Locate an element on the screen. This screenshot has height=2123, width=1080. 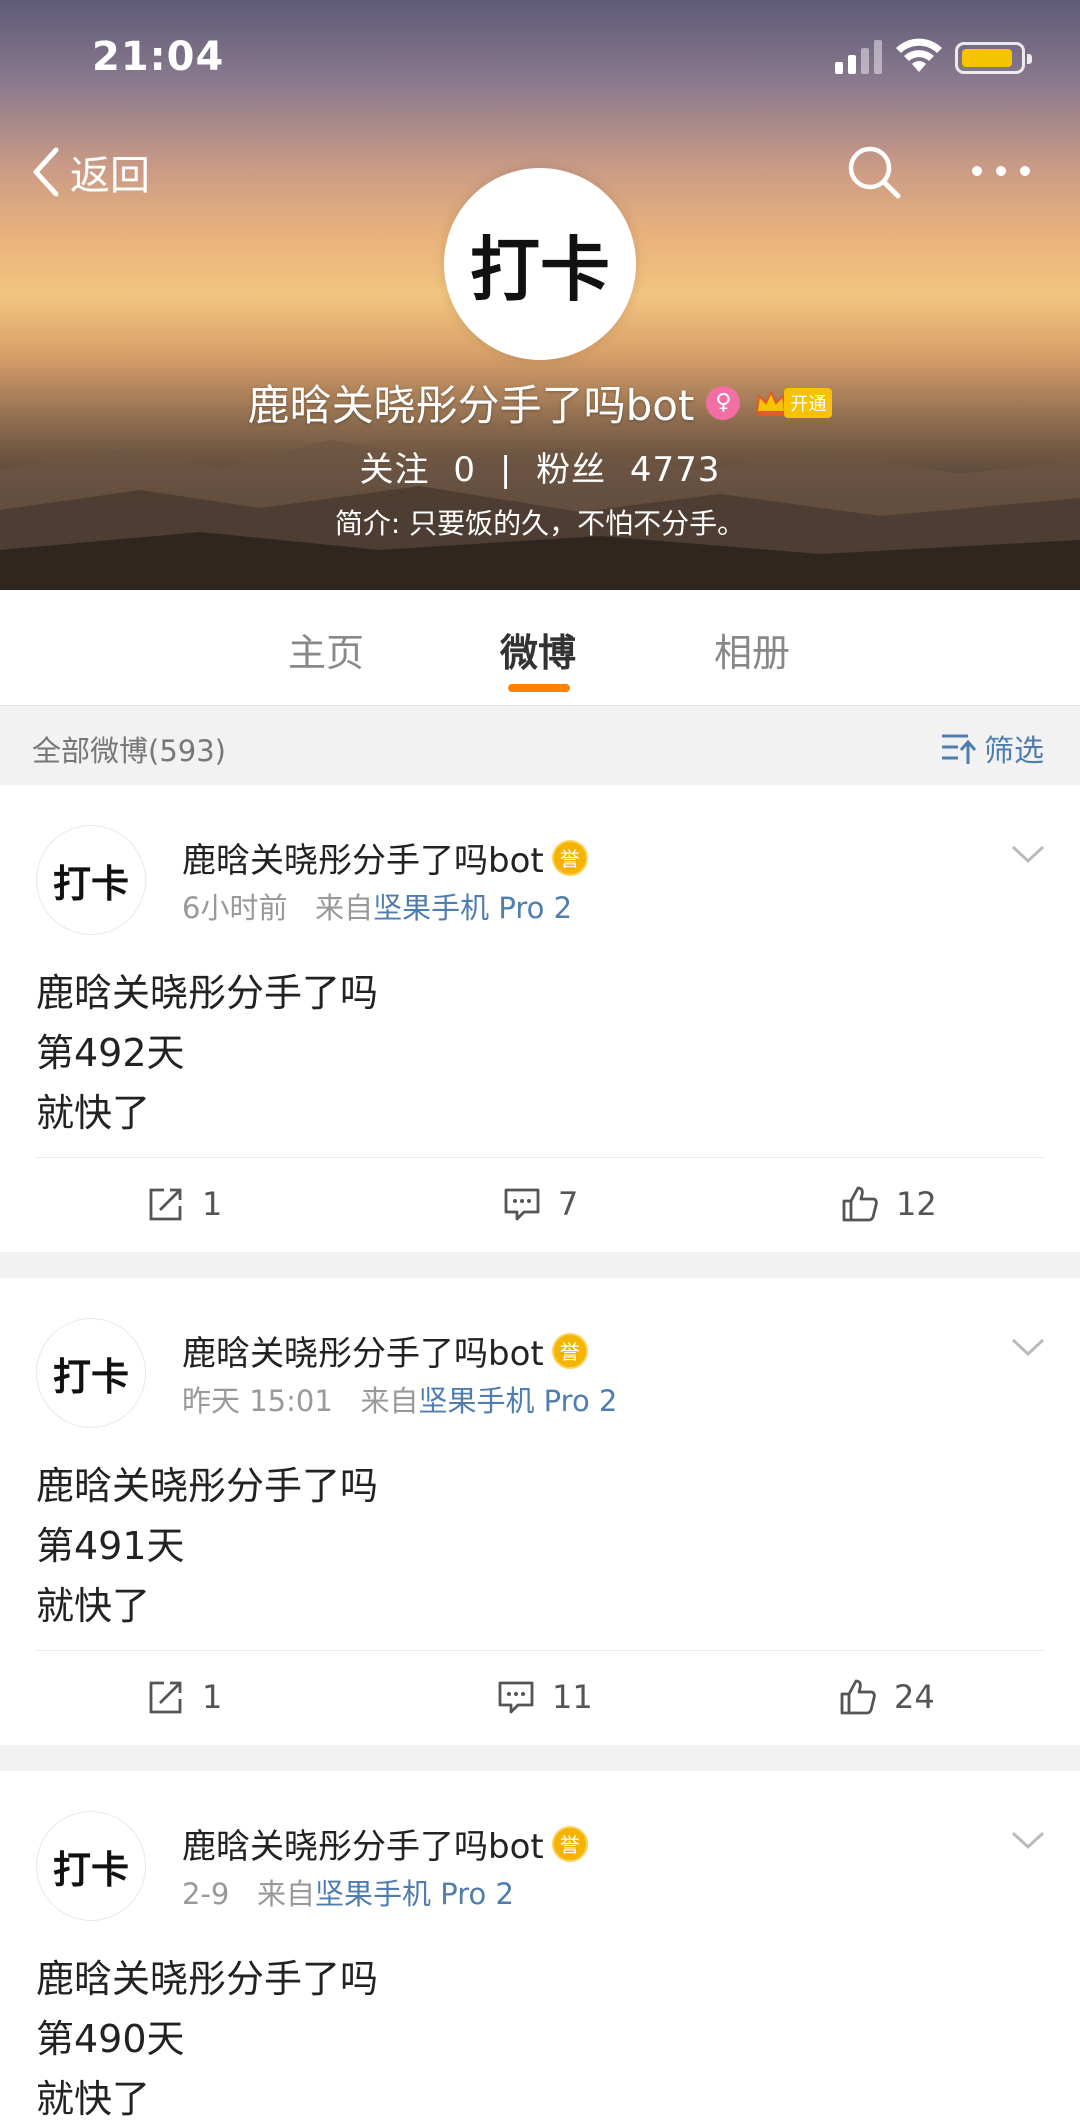
comment-count: 11 is located at coordinates (572, 1697).